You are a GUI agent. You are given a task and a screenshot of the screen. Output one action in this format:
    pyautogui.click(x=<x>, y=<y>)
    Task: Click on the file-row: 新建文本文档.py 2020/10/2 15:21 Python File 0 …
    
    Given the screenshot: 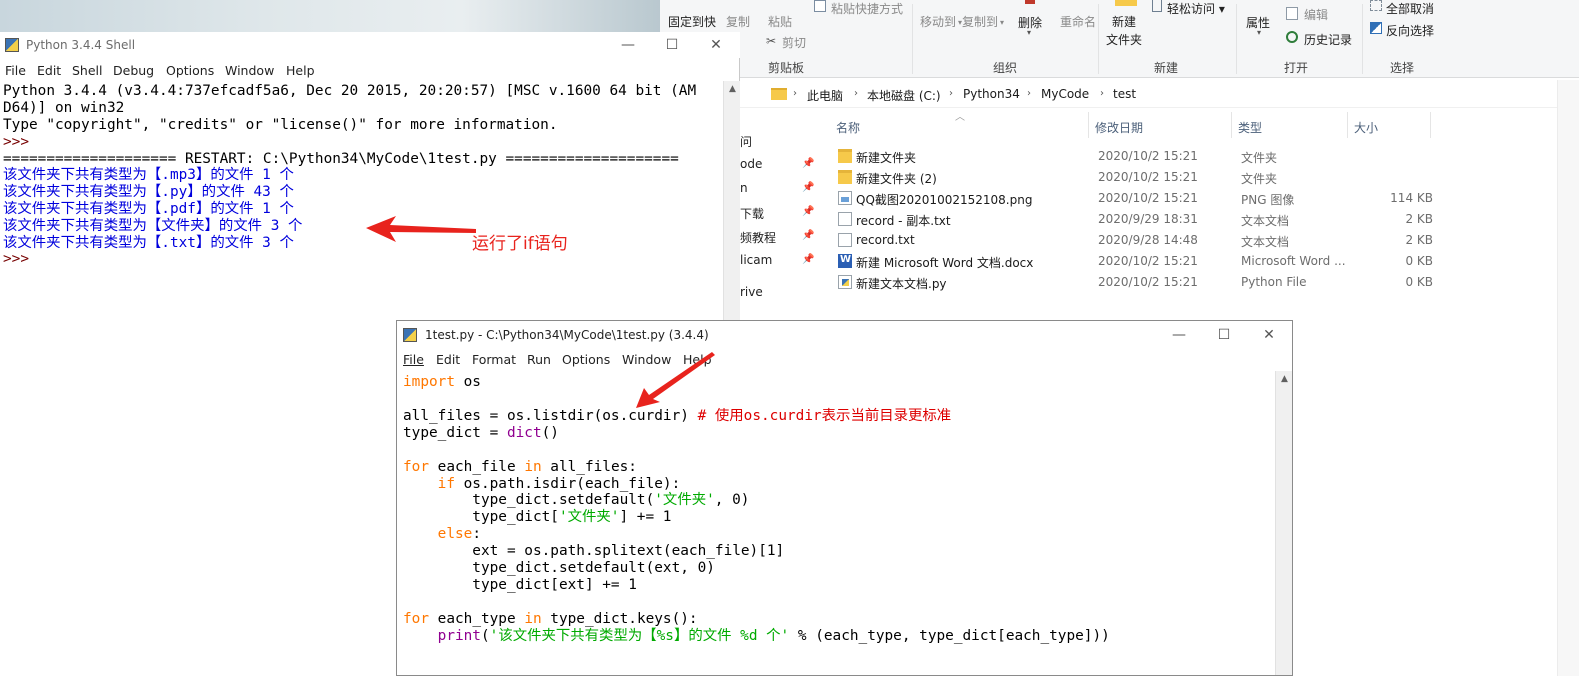 What is the action you would take?
    pyautogui.click(x=1138, y=282)
    